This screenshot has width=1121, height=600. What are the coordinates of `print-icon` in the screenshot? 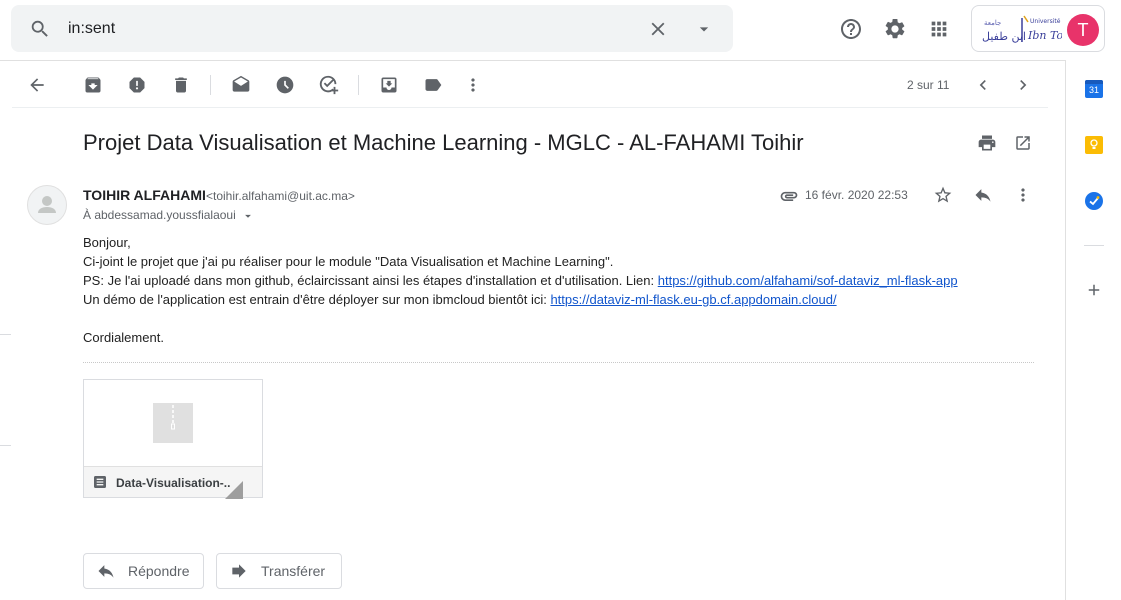 It's located at (987, 143).